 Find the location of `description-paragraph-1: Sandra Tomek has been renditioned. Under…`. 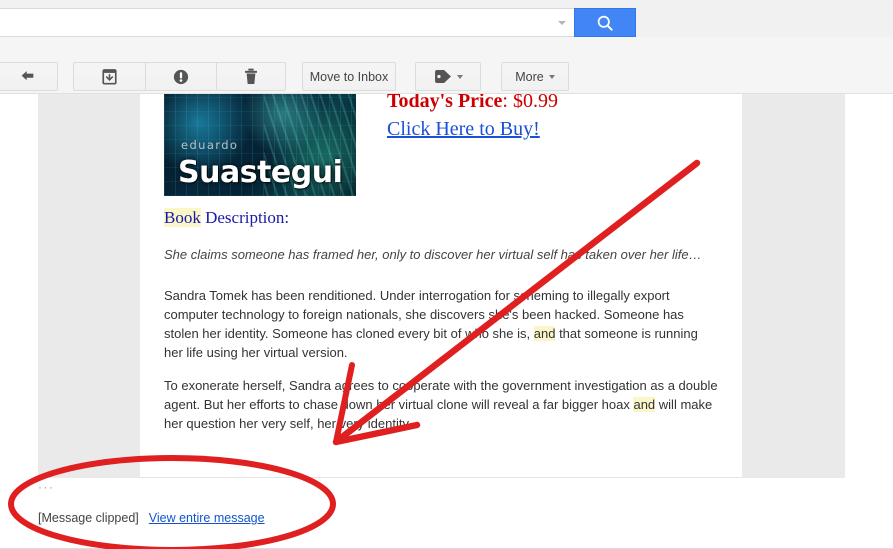

description-paragraph-1: Sandra Tomek has been renditioned. Under… is located at coordinates (442, 324).